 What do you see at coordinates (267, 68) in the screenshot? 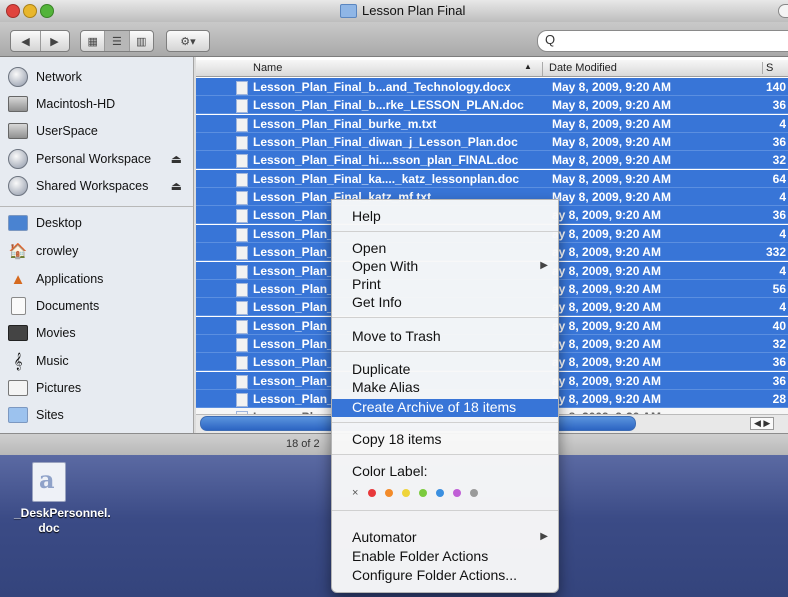
I see `column-name: Name` at bounding box center [267, 68].